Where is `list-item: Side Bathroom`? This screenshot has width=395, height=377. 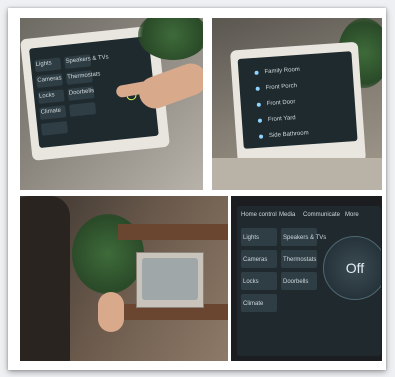
list-item: Side Bathroom is located at coordinates (289, 134).